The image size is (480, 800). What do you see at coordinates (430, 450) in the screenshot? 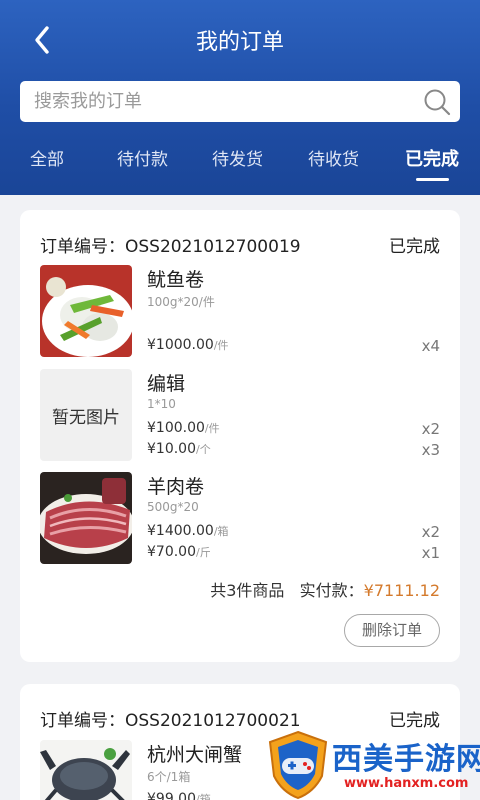
I see `quantity: x3` at bounding box center [430, 450].